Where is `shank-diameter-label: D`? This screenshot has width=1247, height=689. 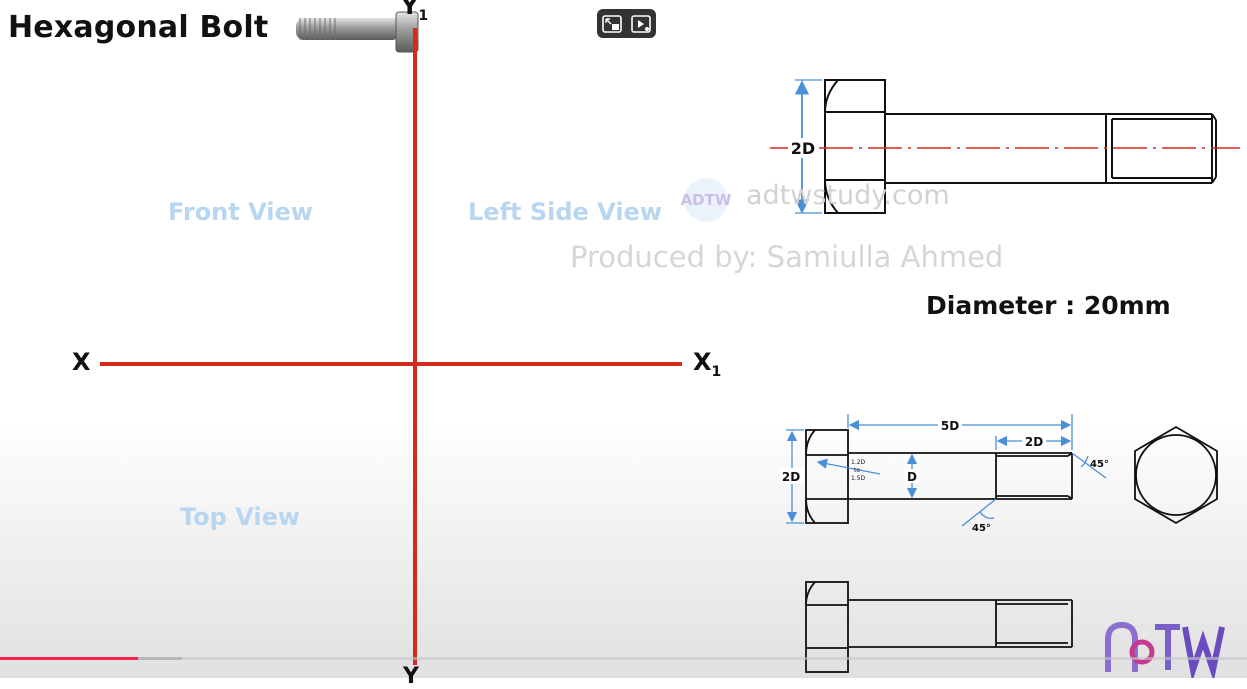 shank-diameter-label: D is located at coordinates (912, 477).